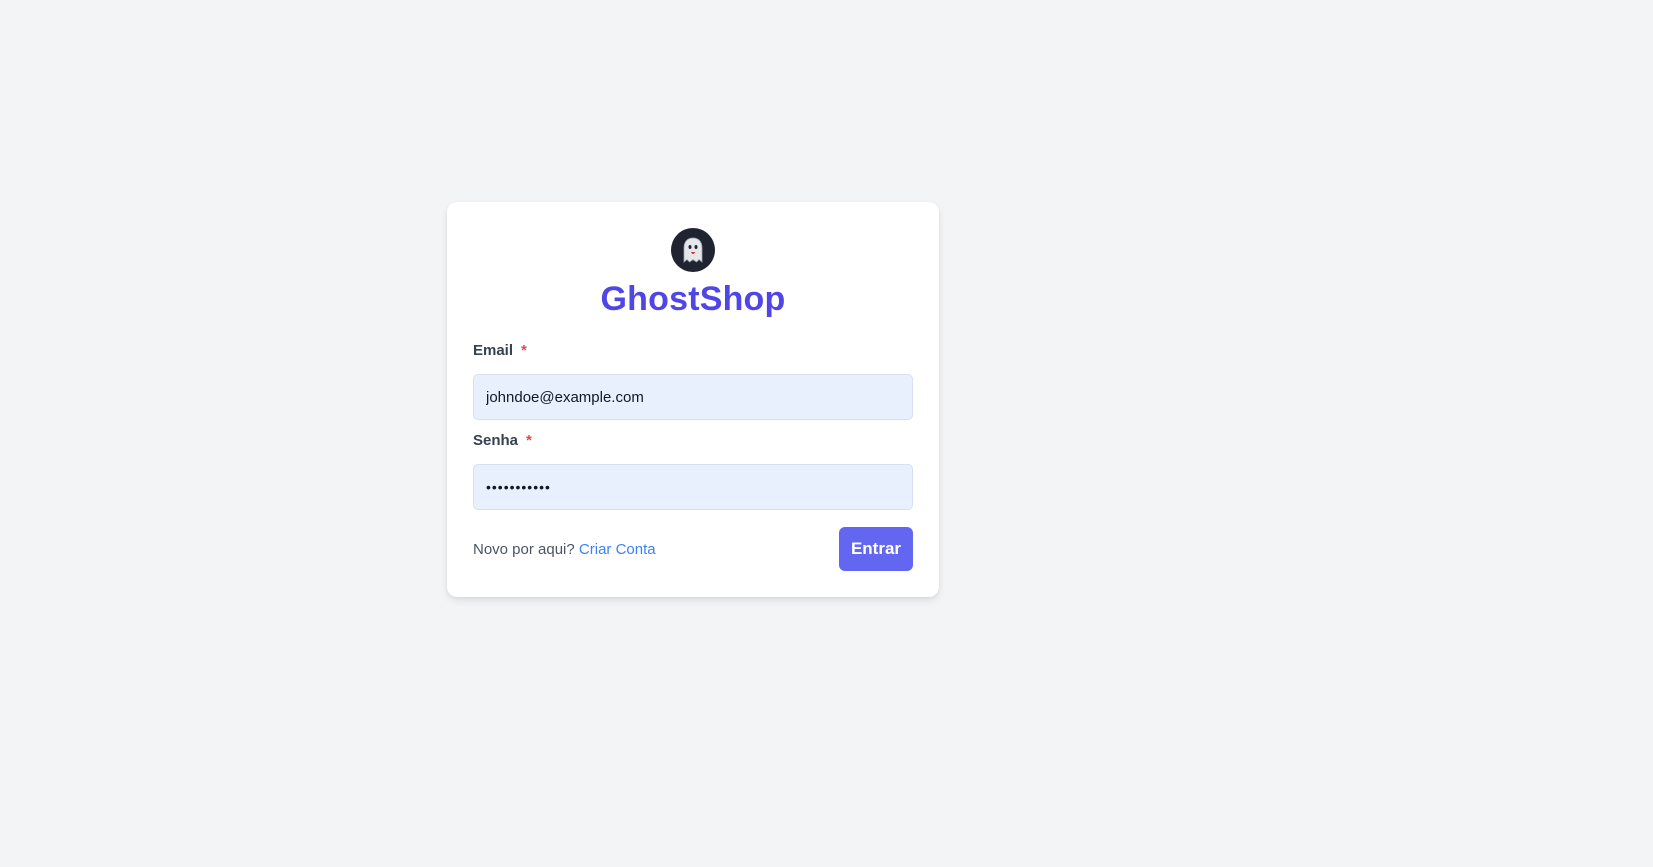 The image size is (1653, 867). Describe the element at coordinates (693, 397) in the screenshot. I see `email-input` at that location.